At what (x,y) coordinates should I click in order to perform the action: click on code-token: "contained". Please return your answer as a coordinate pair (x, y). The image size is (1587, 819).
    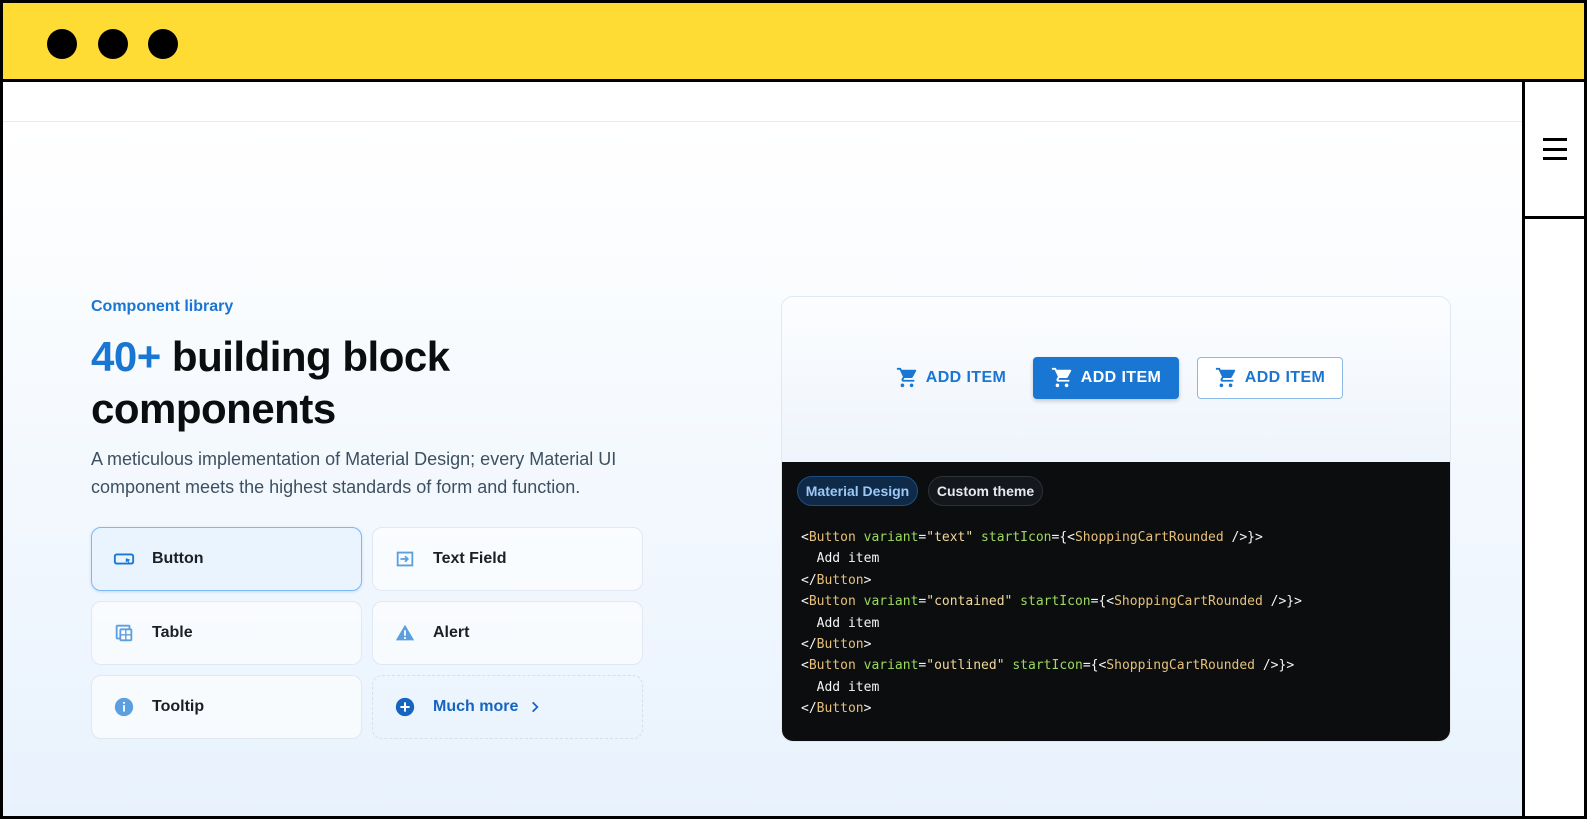
    Looking at the image, I should click on (969, 602).